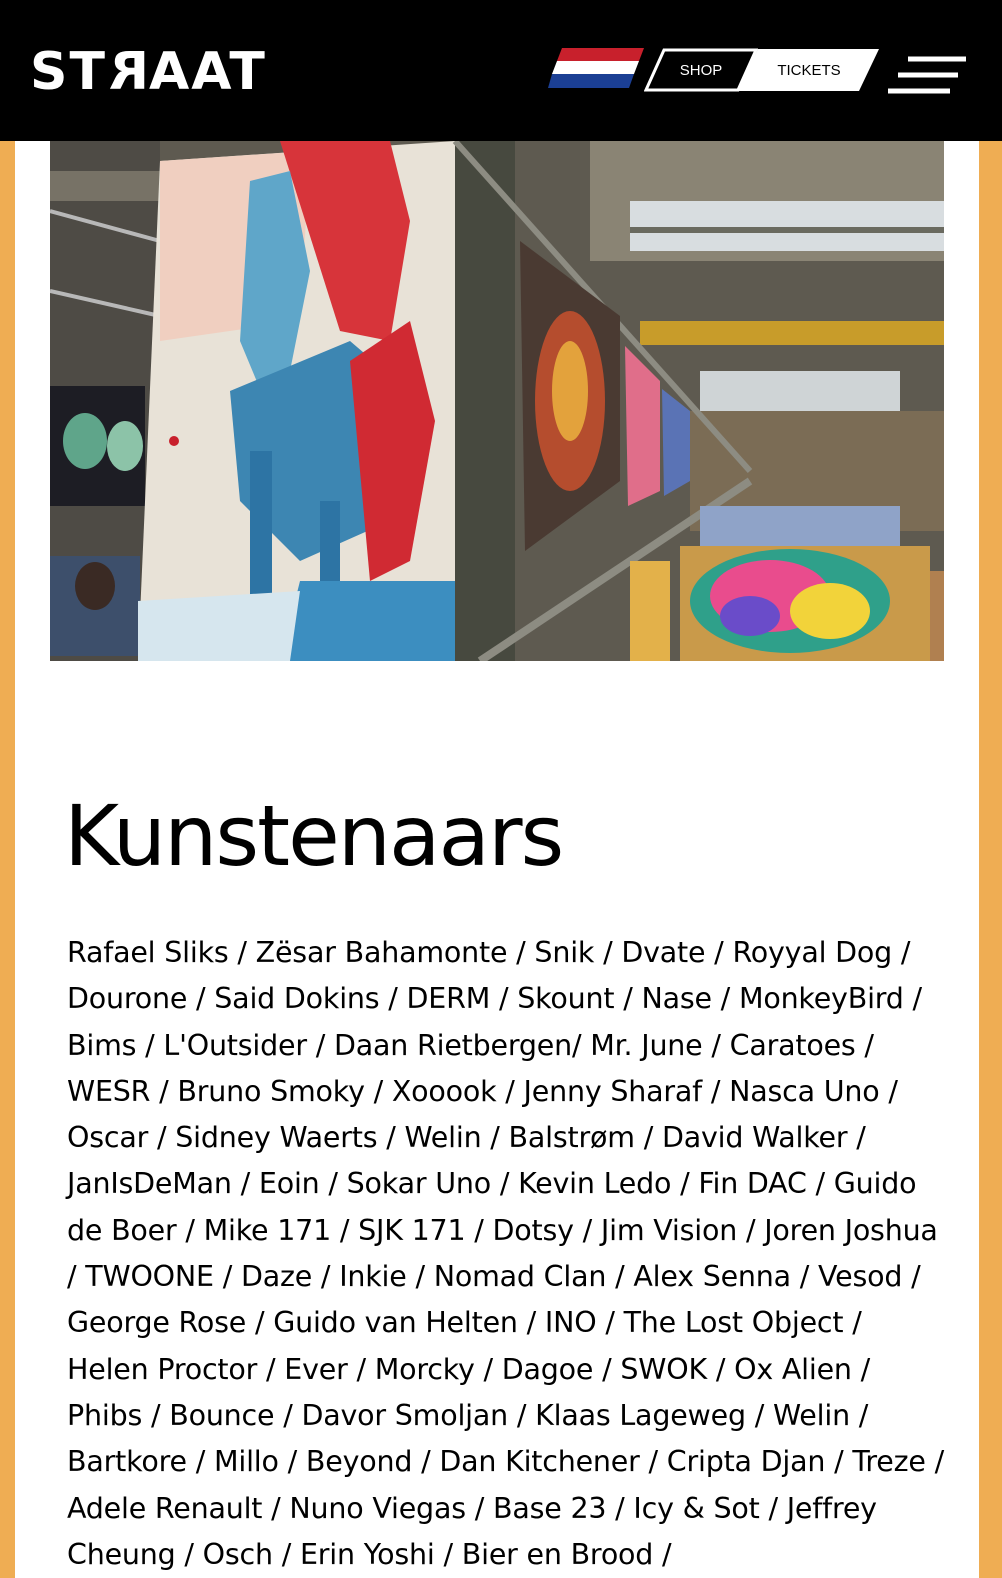  What do you see at coordinates (596, 68) in the screenshot?
I see `netherlands-flag-icon` at bounding box center [596, 68].